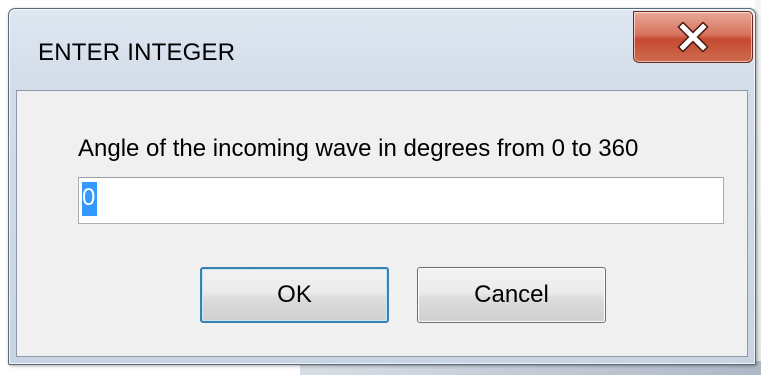 The height and width of the screenshot is (375, 761). What do you see at coordinates (401, 200) in the screenshot?
I see `angle-input` at bounding box center [401, 200].